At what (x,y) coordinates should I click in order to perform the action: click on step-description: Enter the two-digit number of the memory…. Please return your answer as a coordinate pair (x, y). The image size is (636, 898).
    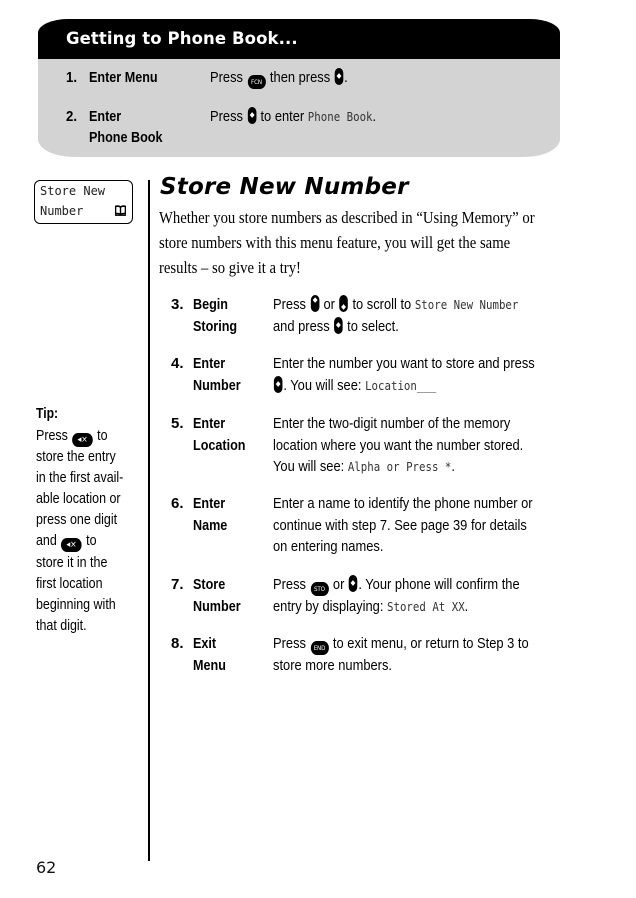
    Looking at the image, I should click on (398, 445).